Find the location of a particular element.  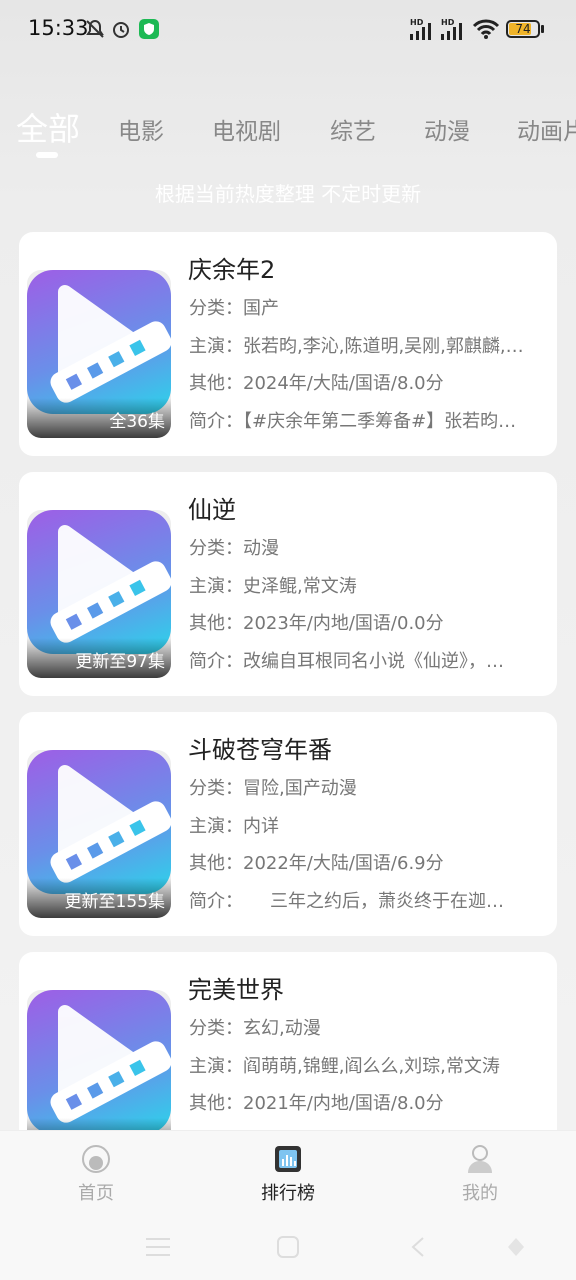

home-button-icon is located at coordinates (288, 1247).